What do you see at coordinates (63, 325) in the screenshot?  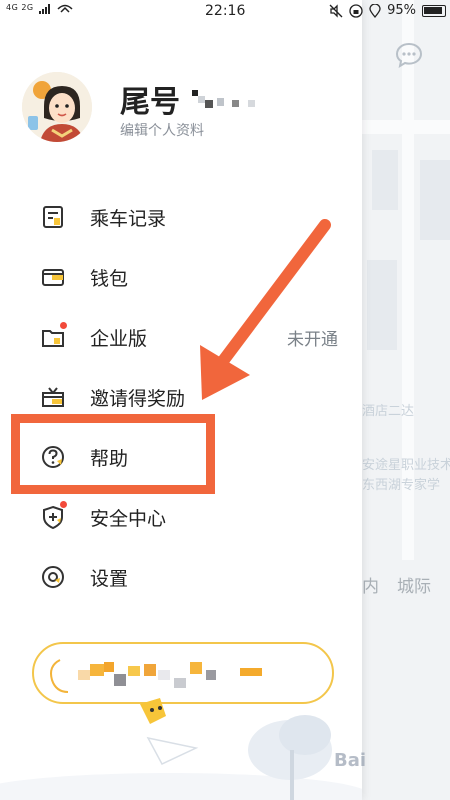 I see `enterprise-badge` at bounding box center [63, 325].